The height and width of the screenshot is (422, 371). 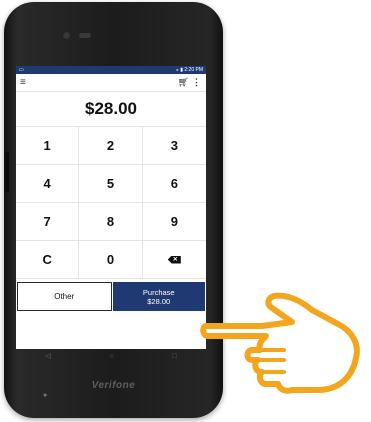 I want to click on key-7: 7, so click(x=48, y=222).